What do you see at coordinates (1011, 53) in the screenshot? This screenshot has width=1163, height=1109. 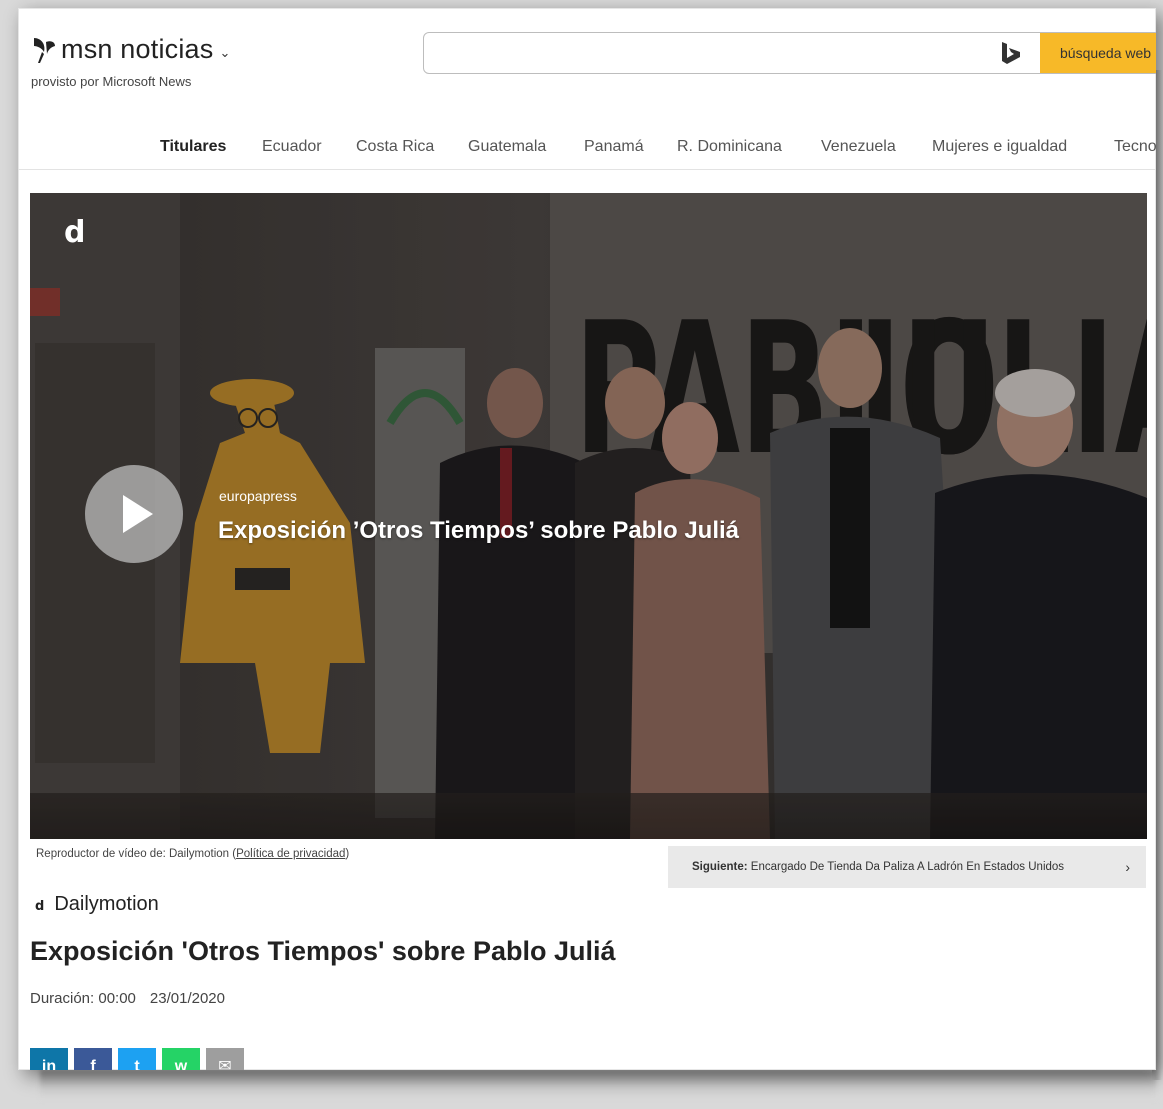 I see `bing-icon` at bounding box center [1011, 53].